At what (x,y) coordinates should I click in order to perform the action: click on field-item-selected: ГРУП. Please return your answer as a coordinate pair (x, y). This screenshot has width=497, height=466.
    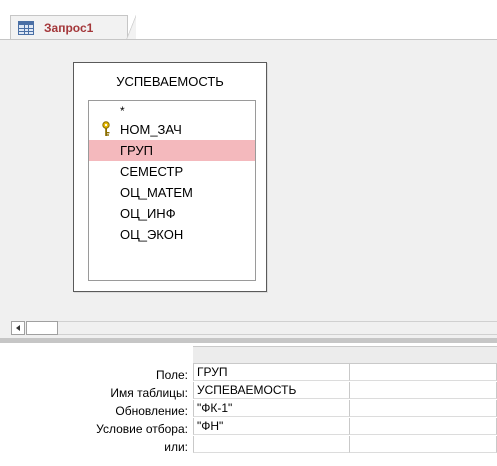
    Looking at the image, I should click on (172, 150).